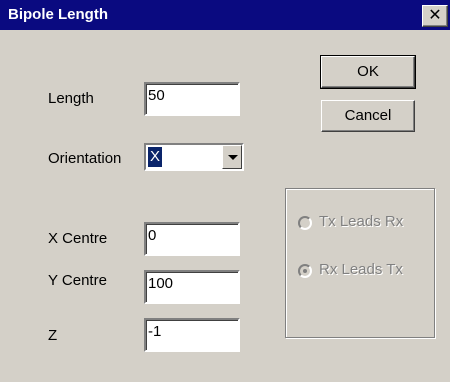 The image size is (450, 382). I want to click on orientation-select: X, so click(194, 157).